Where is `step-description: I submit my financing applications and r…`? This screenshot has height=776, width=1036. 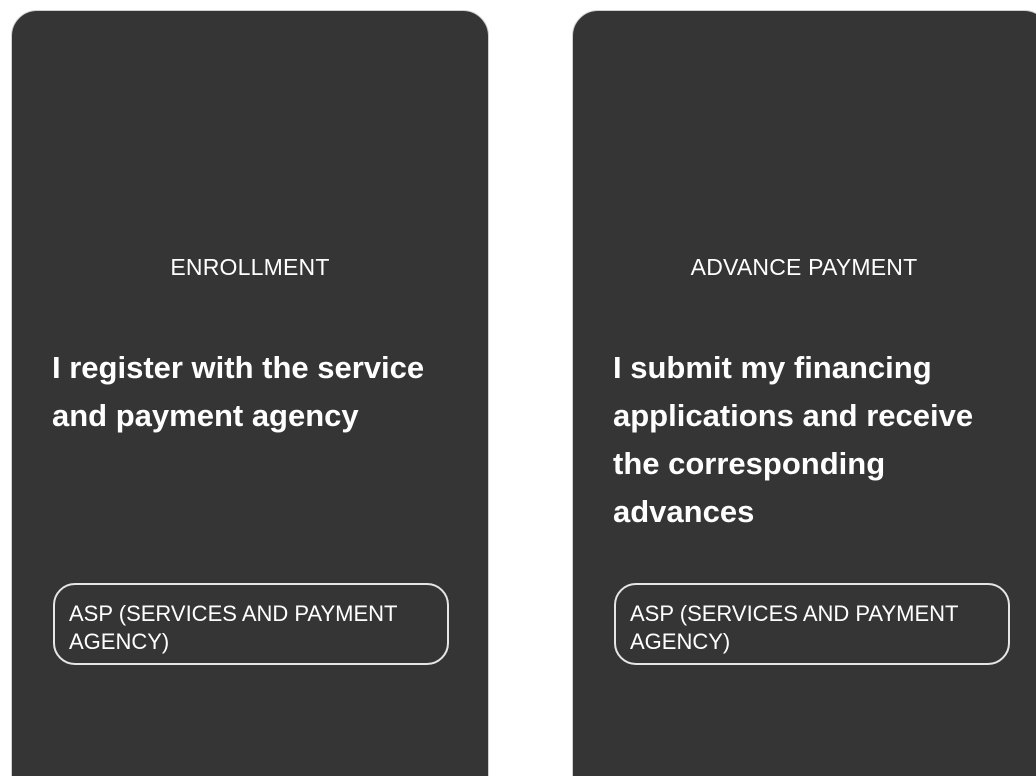
step-description: I submit my financing applications and r… is located at coordinates (793, 439).